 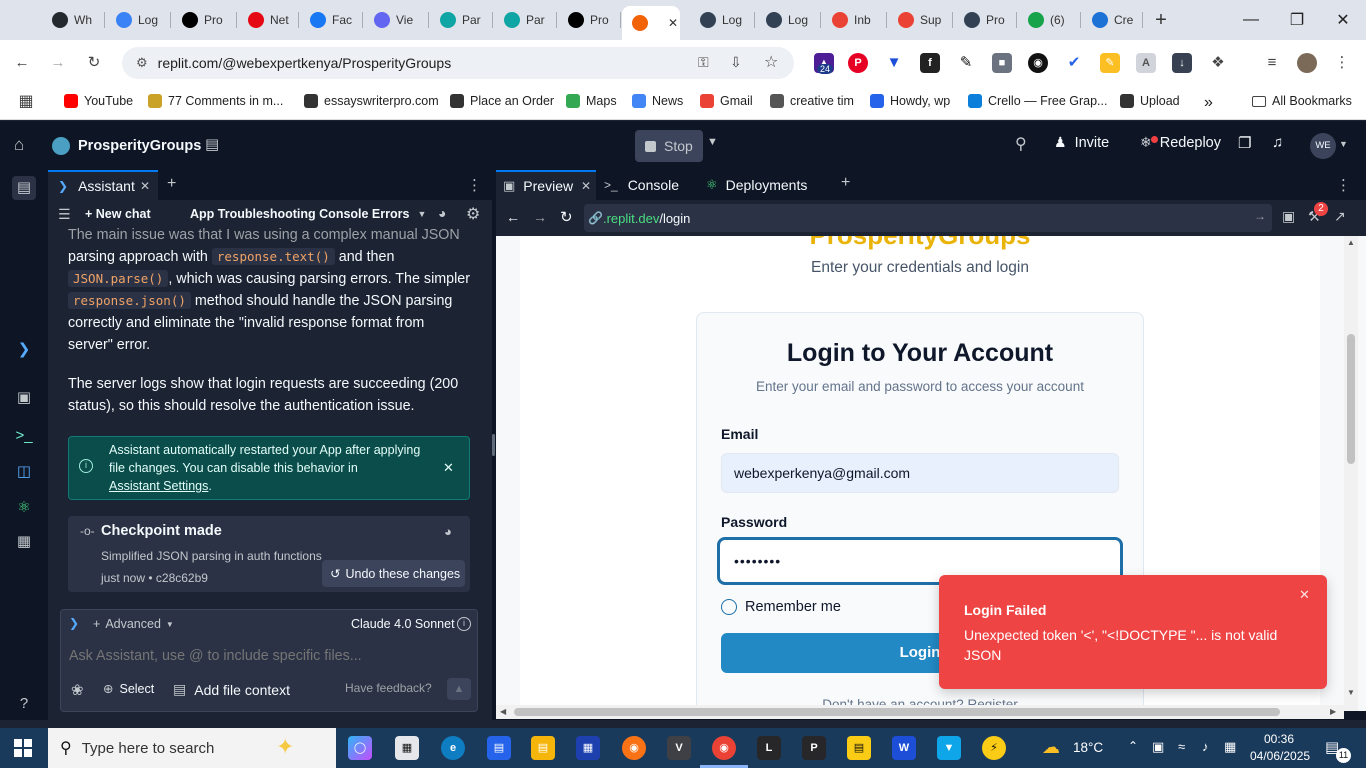 What do you see at coordinates (1323, 146) in the screenshot?
I see `user-avatar: WE` at bounding box center [1323, 146].